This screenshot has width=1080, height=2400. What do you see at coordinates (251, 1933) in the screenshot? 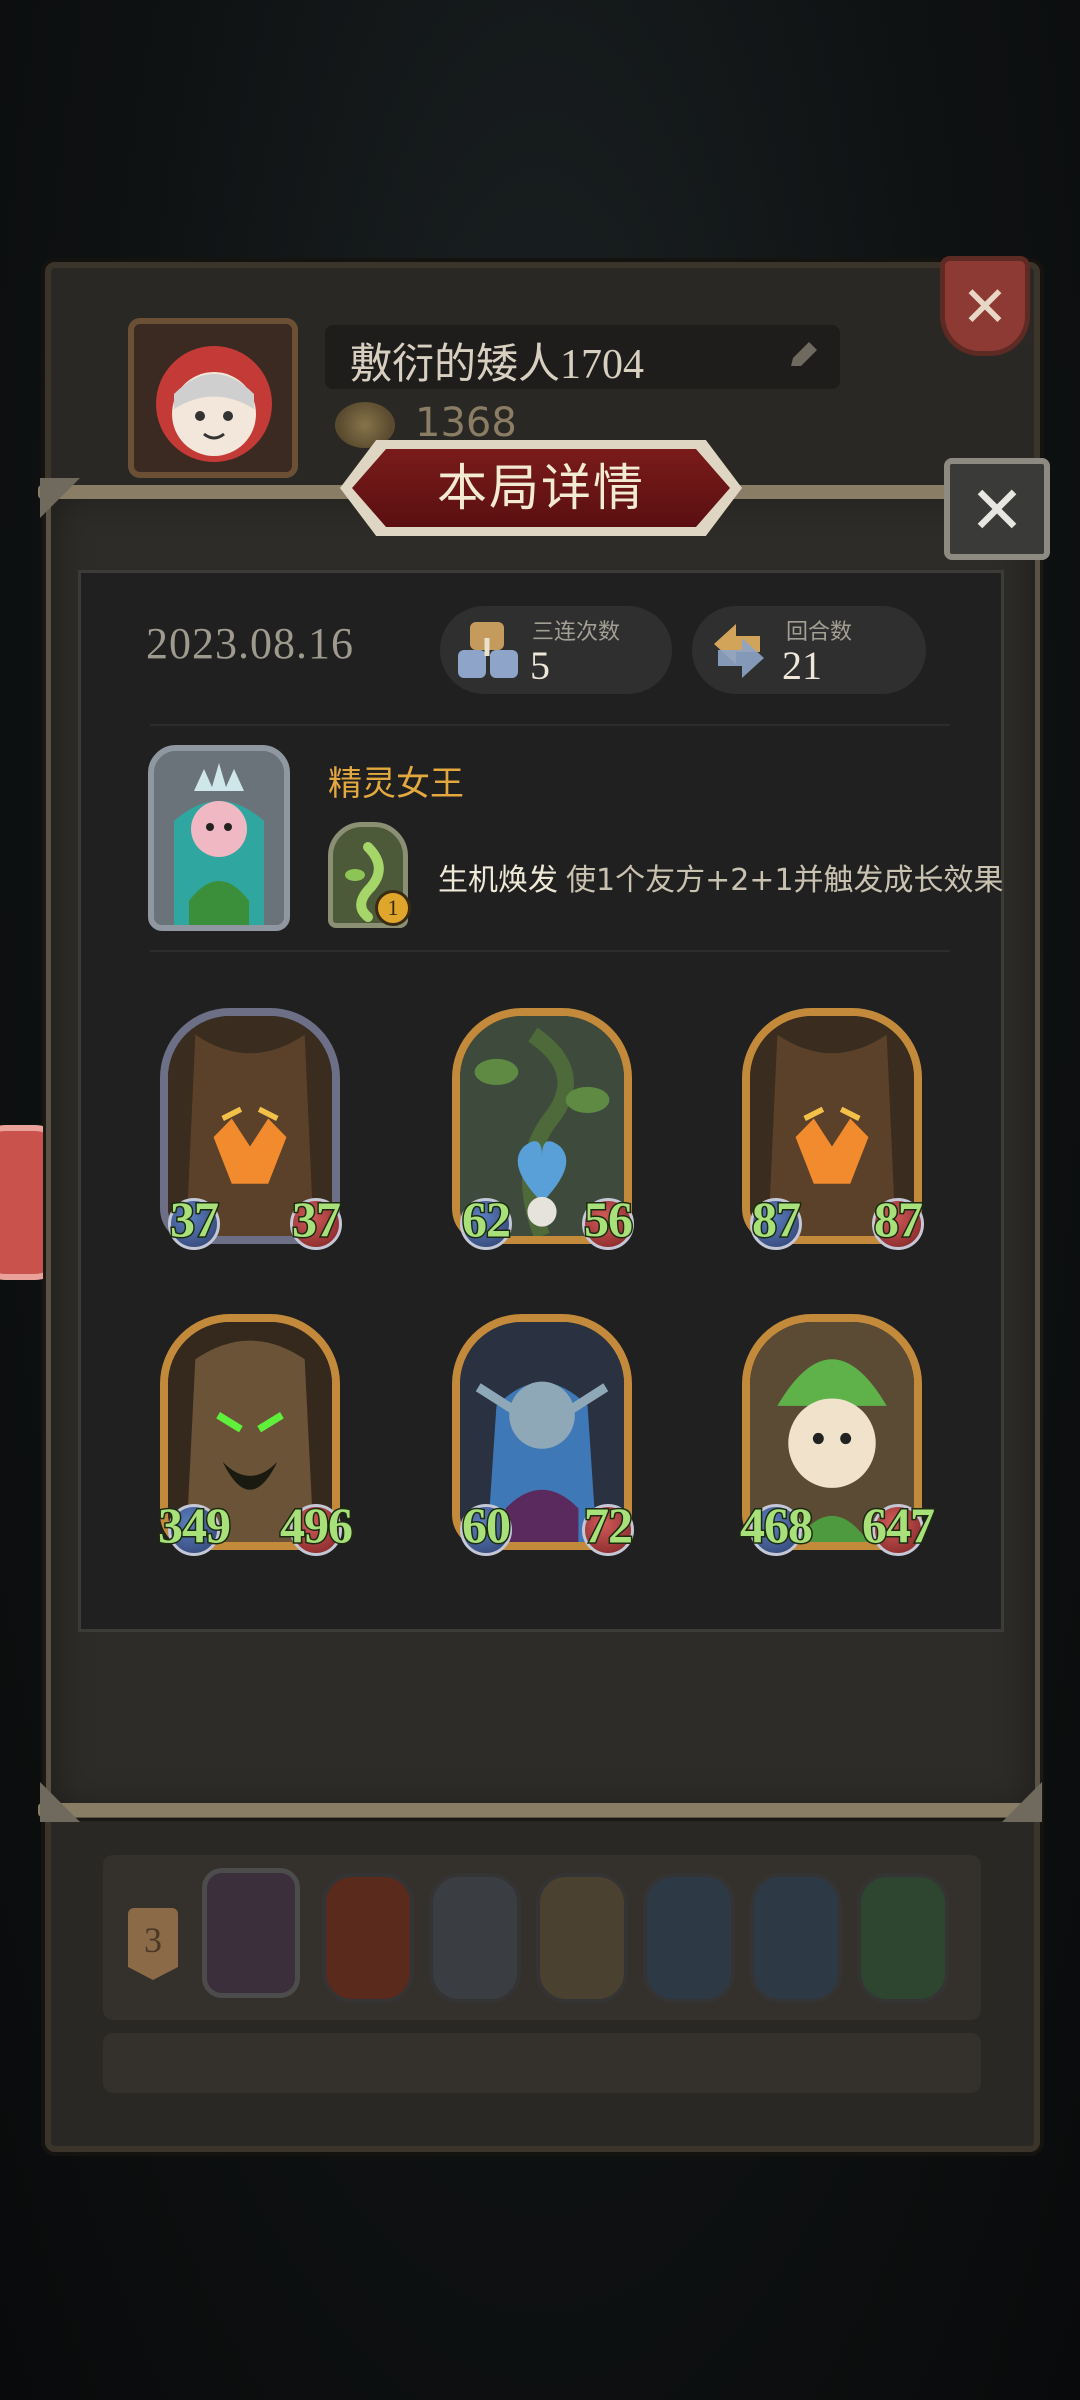
I see `history-hero-portrait` at bounding box center [251, 1933].